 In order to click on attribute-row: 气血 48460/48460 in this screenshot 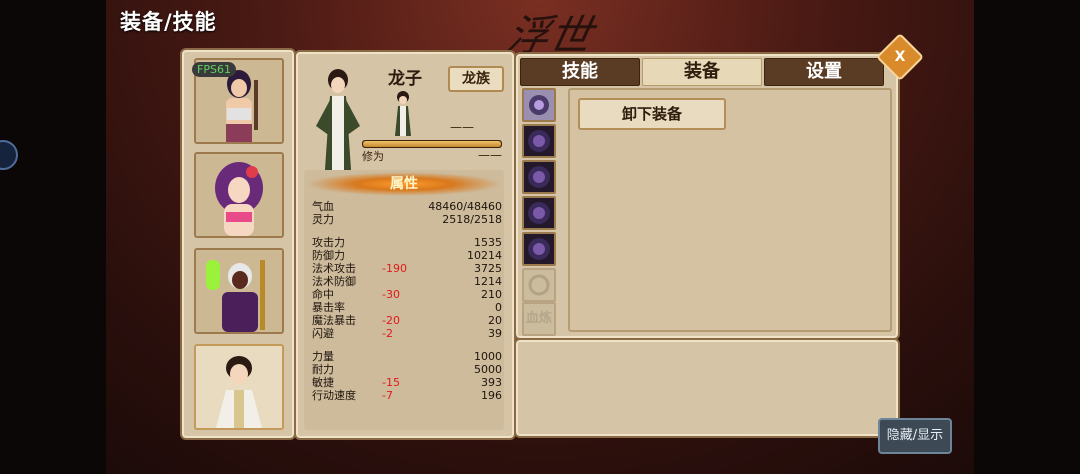, I will do `click(407, 206)`.